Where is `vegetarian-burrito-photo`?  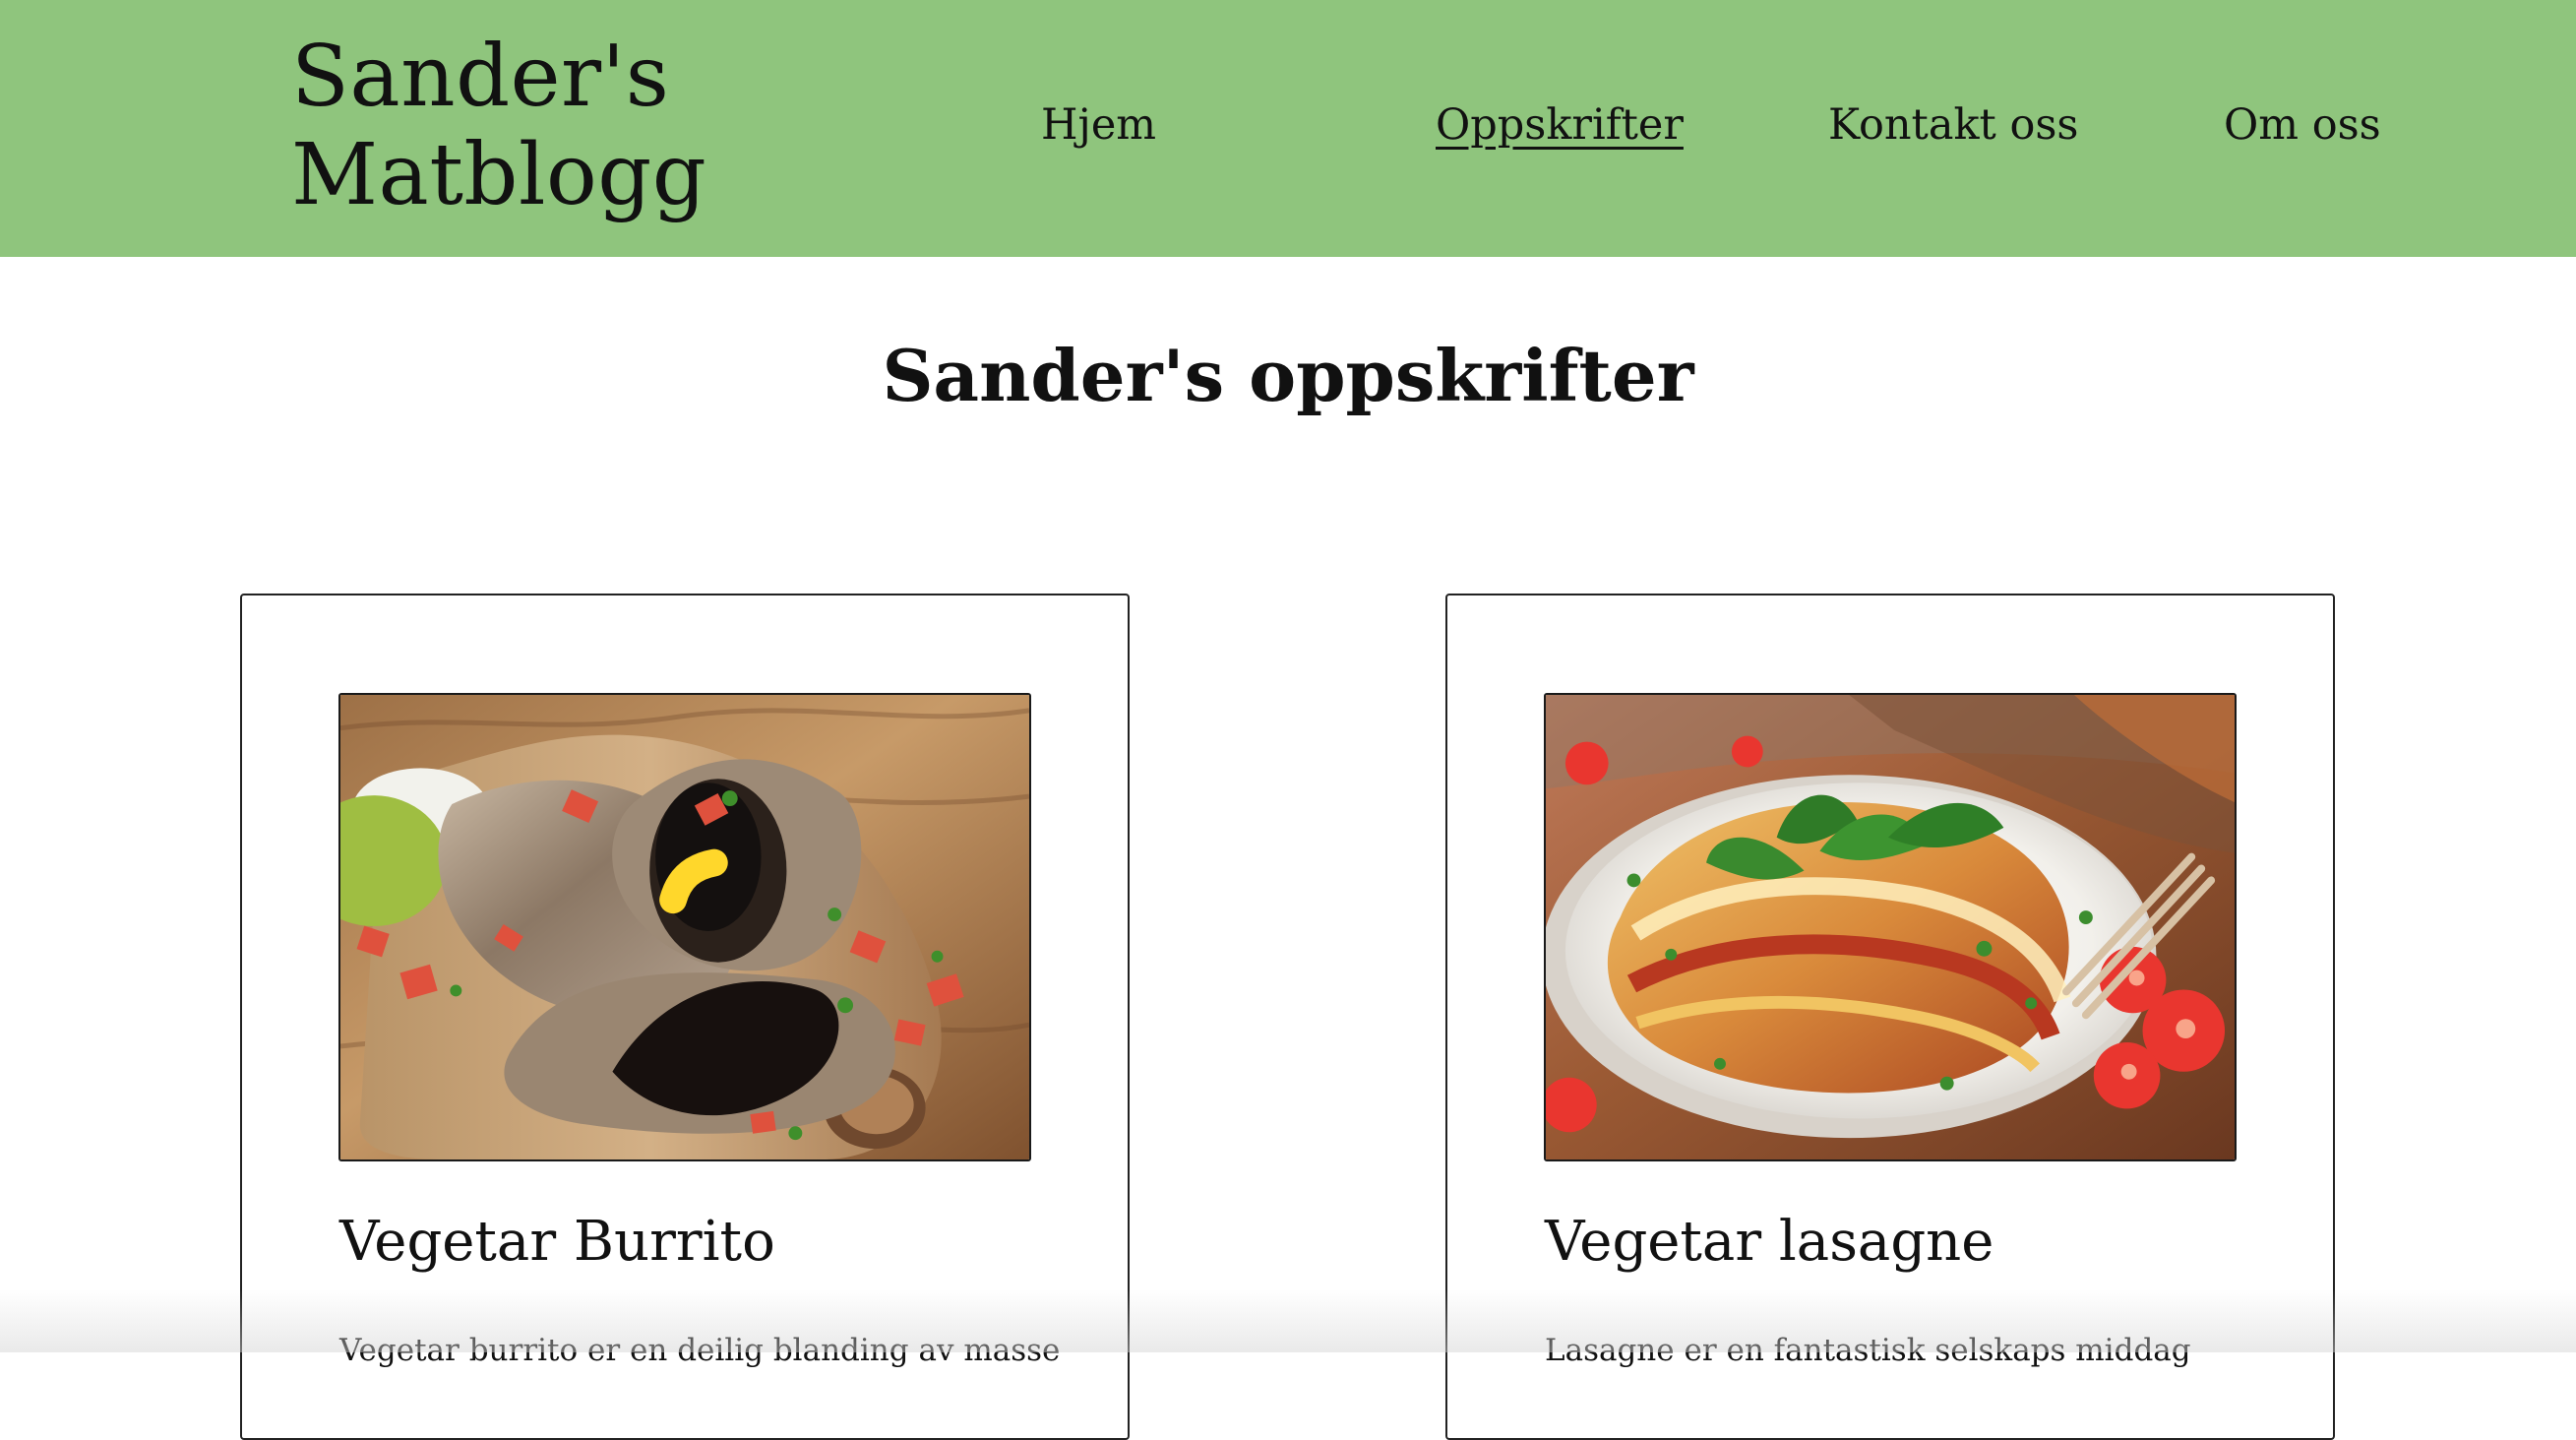 vegetarian-burrito-photo is located at coordinates (684, 927).